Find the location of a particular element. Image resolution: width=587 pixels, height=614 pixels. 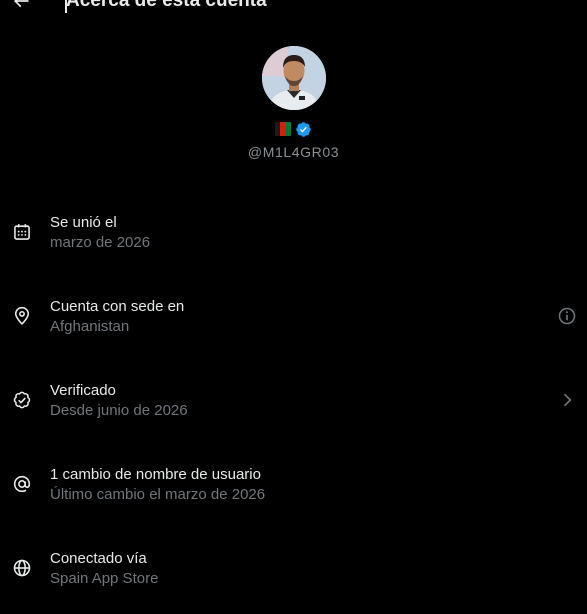

account-location-row: Cuenta con sede en Afghanistan is located at coordinates (293, 316).